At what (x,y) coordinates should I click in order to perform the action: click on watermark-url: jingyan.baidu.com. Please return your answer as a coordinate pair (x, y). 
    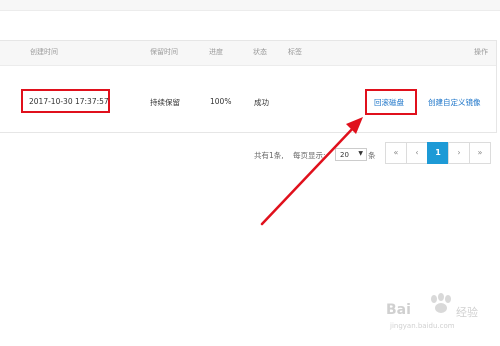
    Looking at the image, I should click on (422, 326).